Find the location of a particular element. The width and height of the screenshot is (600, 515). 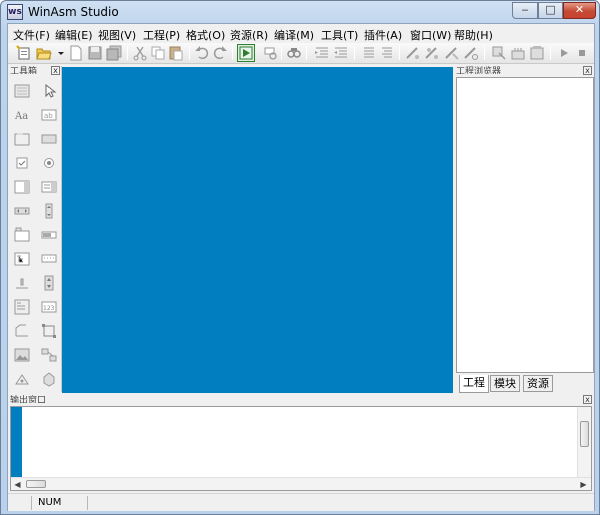

output-caption: 输出窗口 is located at coordinates (28, 399).